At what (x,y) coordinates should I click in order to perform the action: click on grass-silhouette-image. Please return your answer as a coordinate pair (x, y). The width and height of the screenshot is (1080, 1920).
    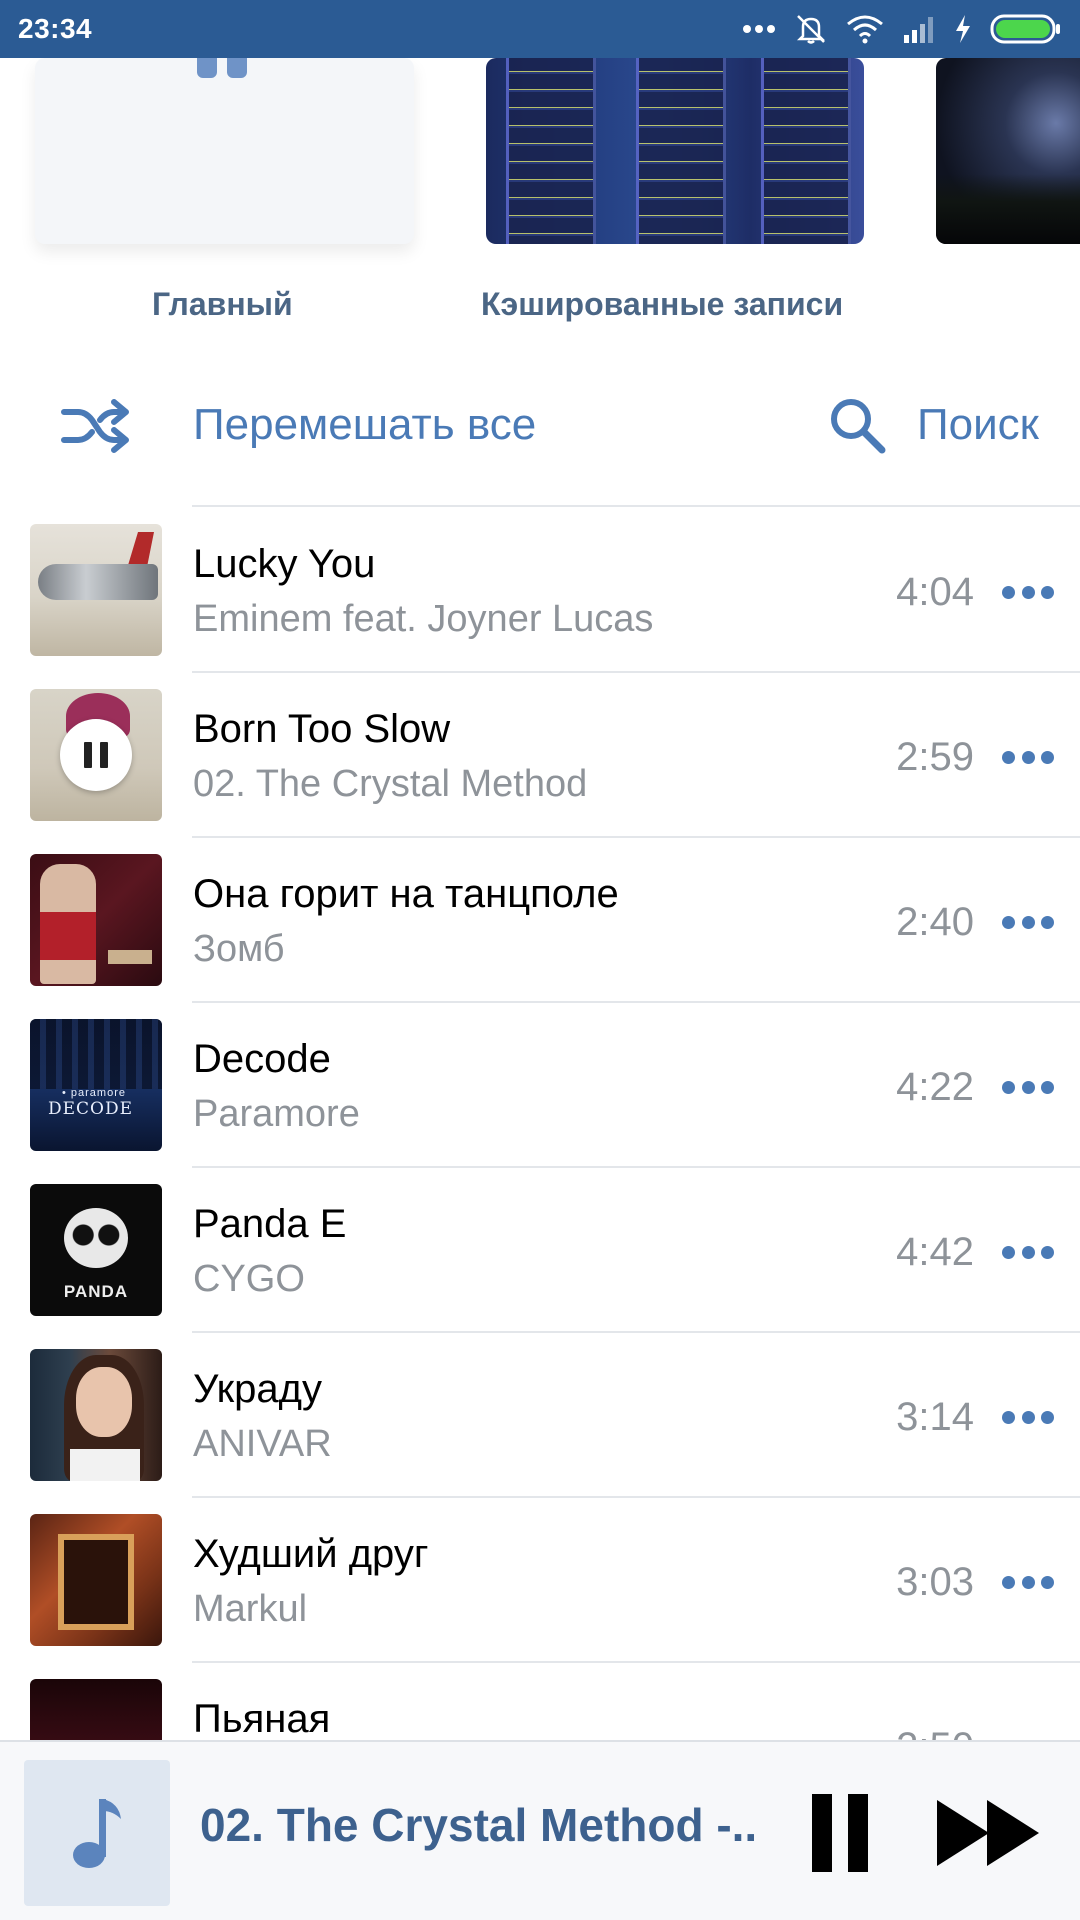
    Looking at the image, I should click on (1008, 209).